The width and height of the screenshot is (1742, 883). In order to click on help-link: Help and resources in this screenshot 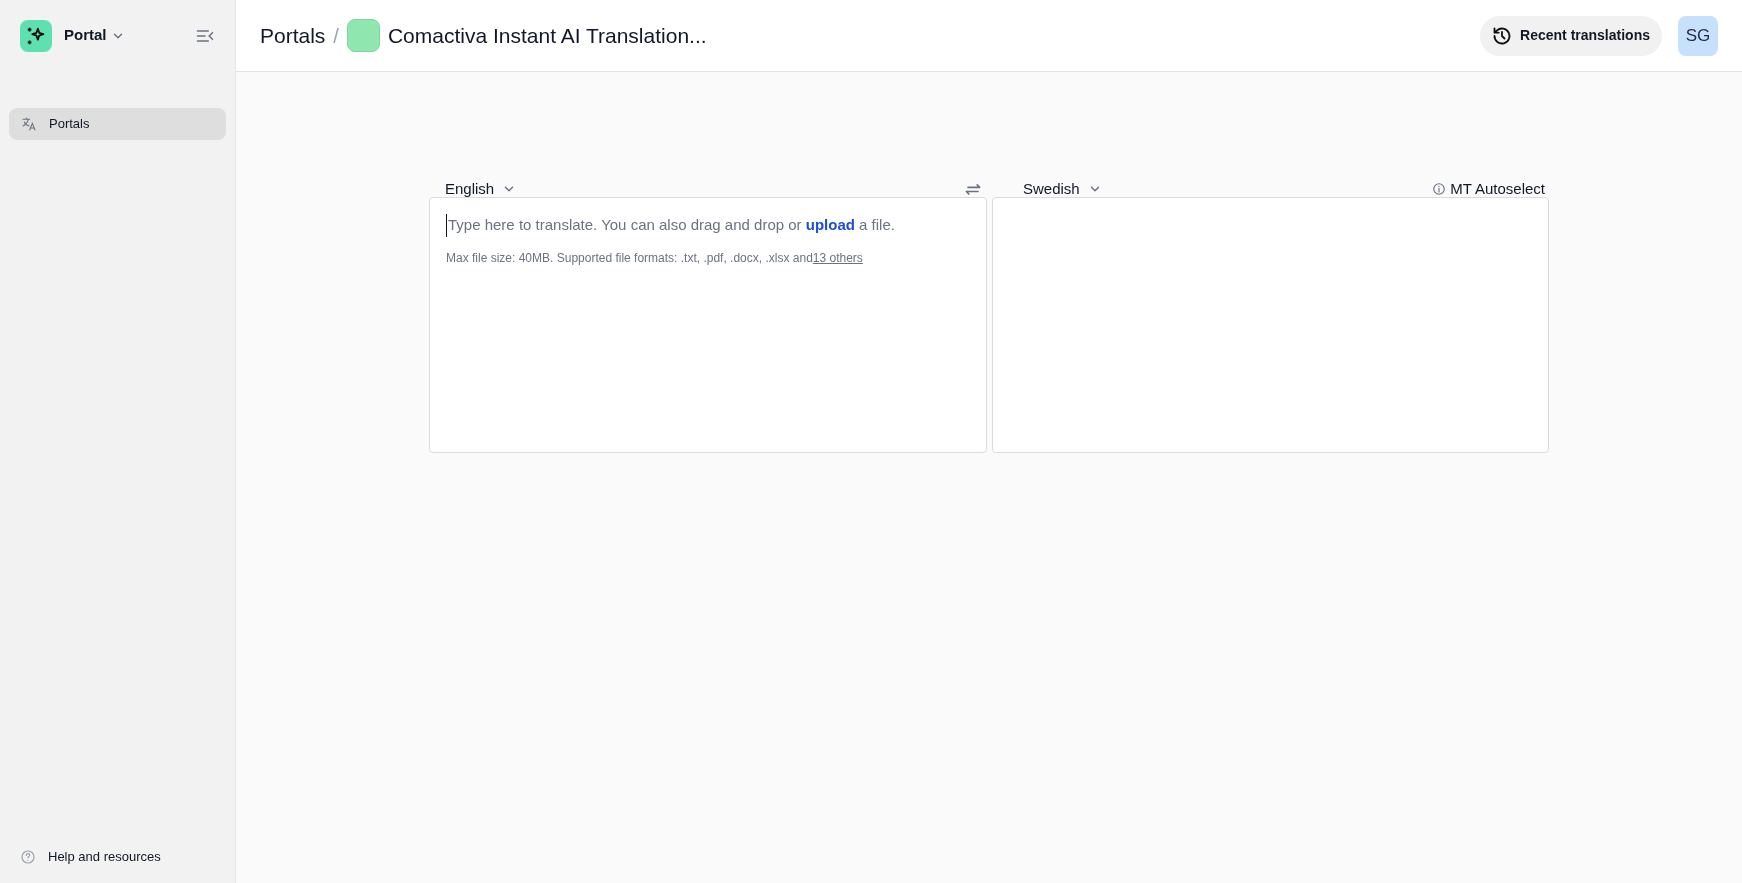, I will do `click(104, 857)`.